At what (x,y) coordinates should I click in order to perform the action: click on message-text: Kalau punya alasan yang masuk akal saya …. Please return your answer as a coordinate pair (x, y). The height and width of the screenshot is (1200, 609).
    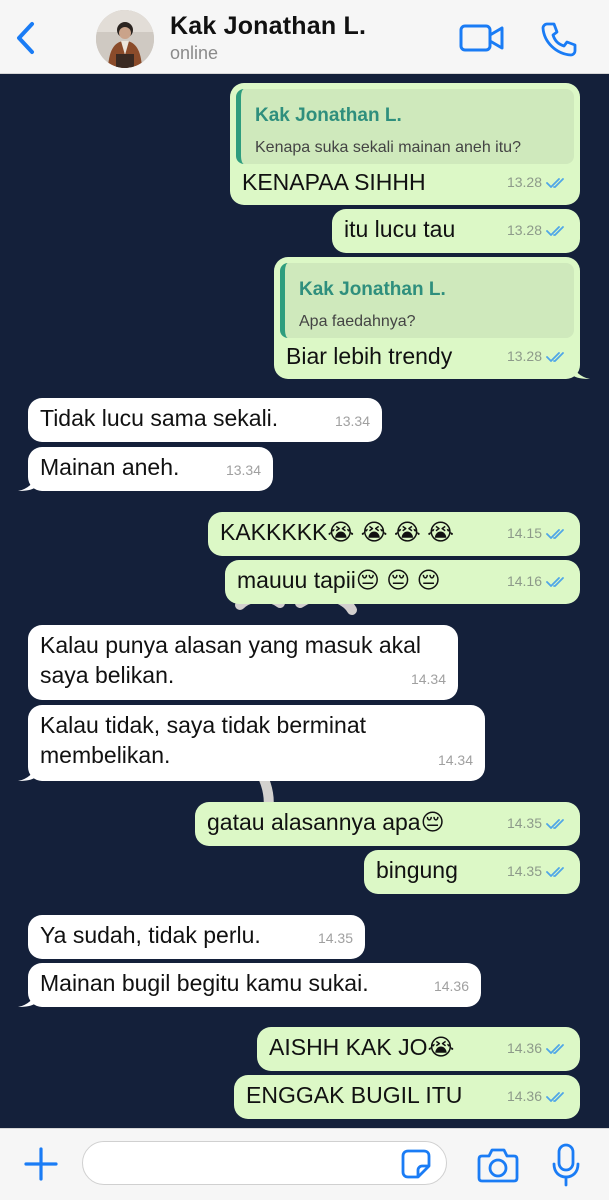
    Looking at the image, I should click on (231, 660).